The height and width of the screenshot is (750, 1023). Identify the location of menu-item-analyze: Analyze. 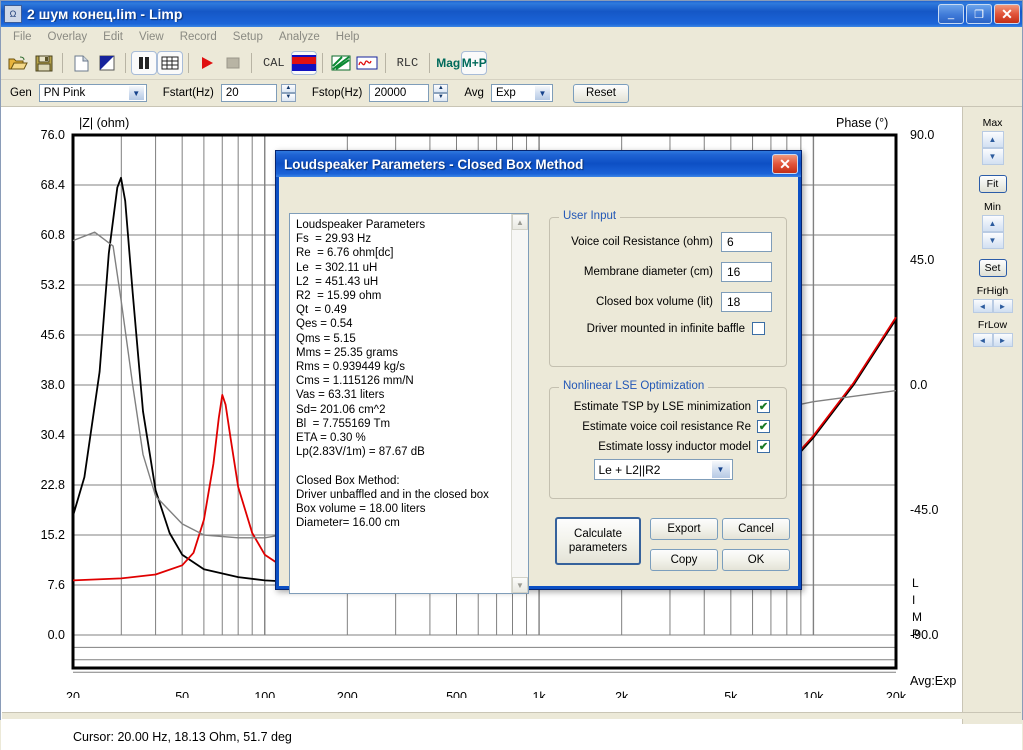
(299, 37).